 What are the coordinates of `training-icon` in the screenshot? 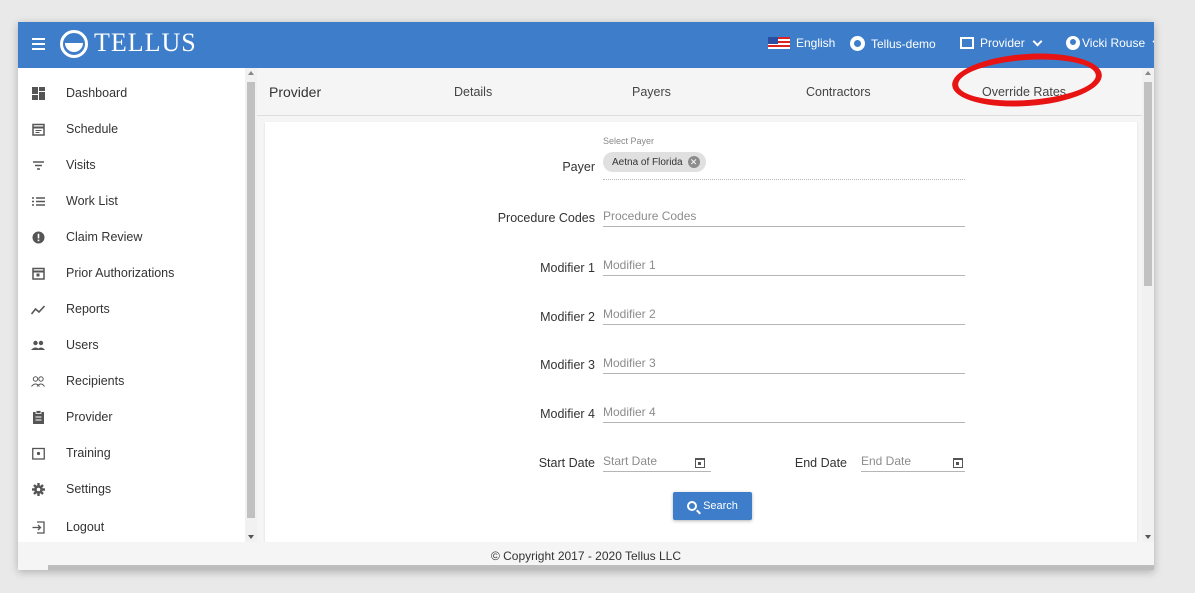 It's located at (38, 453).